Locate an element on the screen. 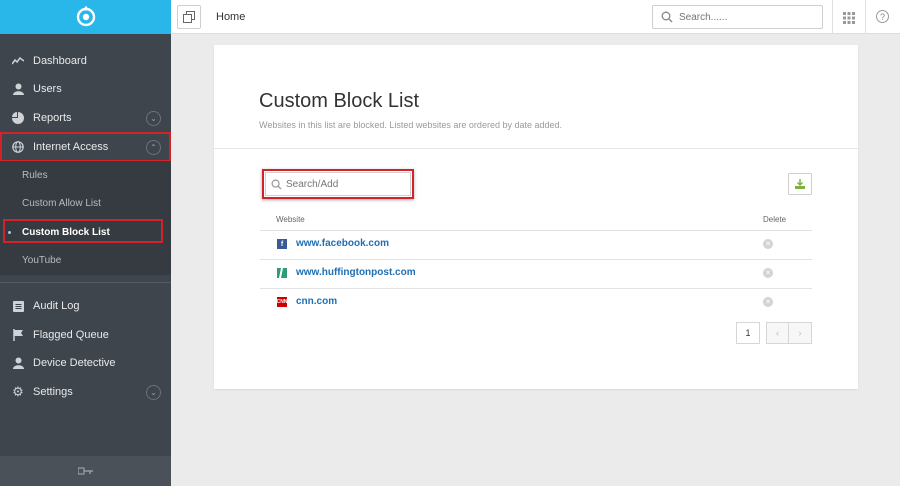  search-add-field is located at coordinates (338, 184).